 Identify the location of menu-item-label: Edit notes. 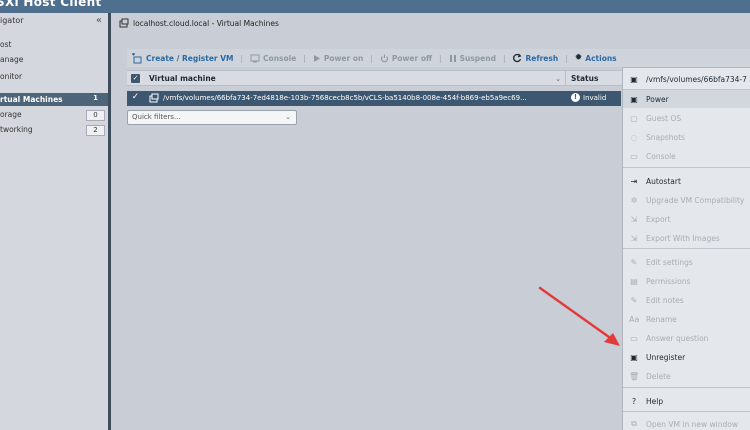
(665, 300).